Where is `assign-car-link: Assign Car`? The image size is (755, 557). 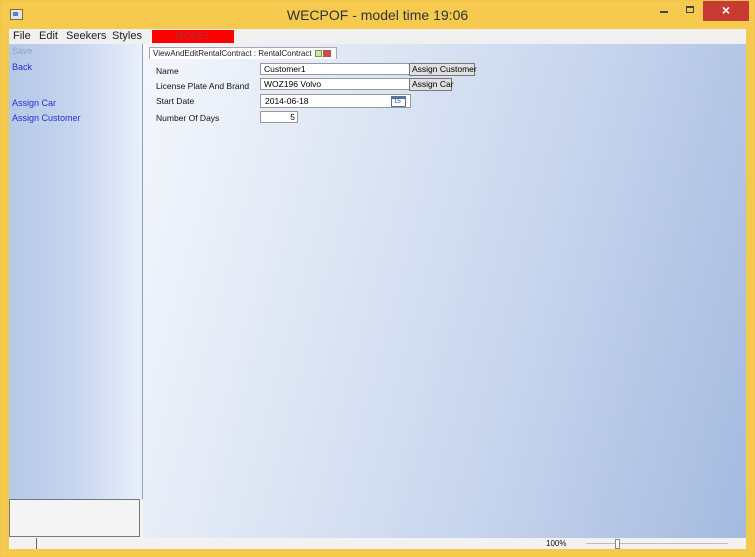
assign-car-link: Assign Car is located at coordinates (34, 103).